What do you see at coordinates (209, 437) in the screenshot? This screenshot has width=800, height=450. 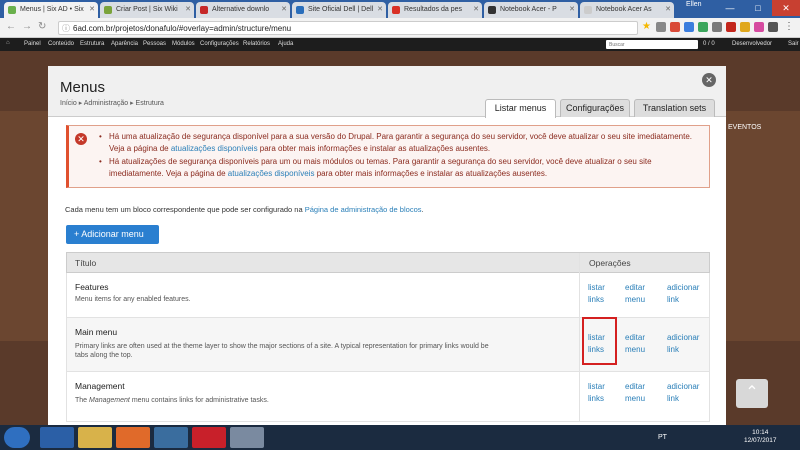 I see `opera-icon` at bounding box center [209, 437].